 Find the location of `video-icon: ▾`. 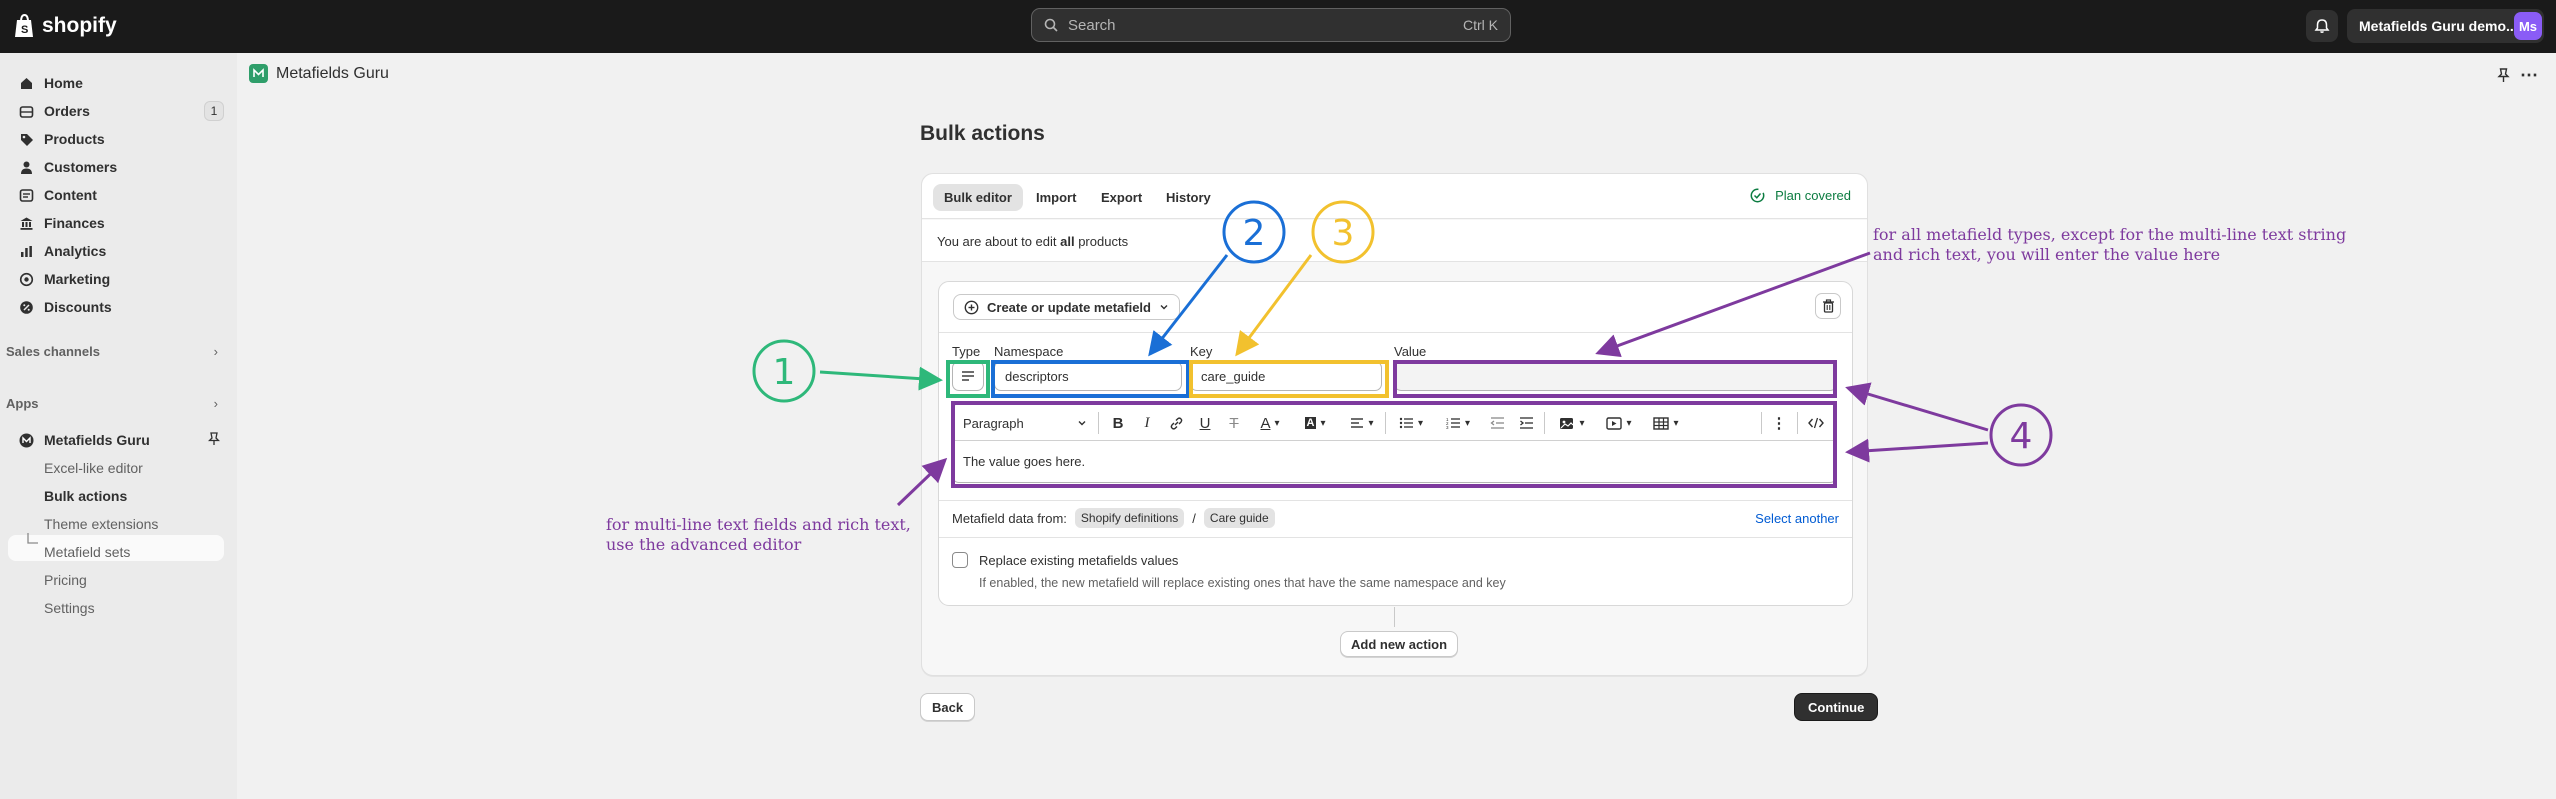

video-icon: ▾ is located at coordinates (1619, 423).